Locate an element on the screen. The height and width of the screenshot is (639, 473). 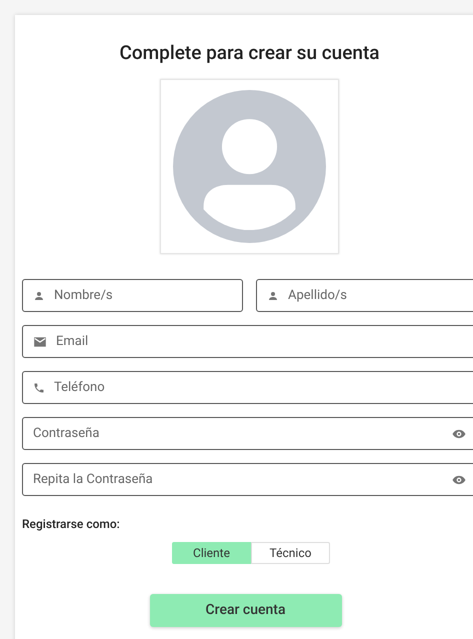
role-toggle: Técnico is located at coordinates (290, 553).